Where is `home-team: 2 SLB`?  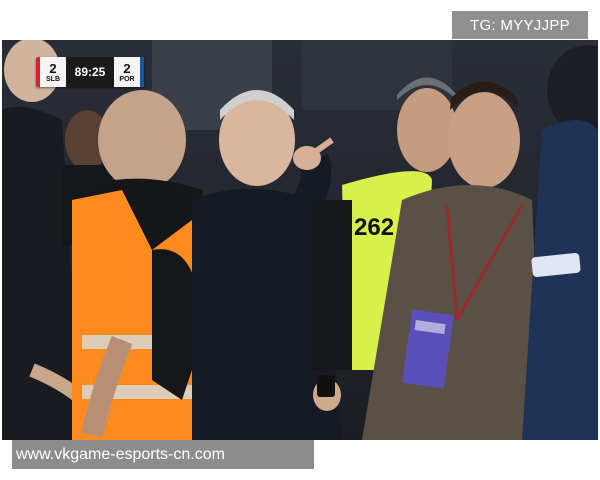 home-team: 2 SLB is located at coordinates (51, 72).